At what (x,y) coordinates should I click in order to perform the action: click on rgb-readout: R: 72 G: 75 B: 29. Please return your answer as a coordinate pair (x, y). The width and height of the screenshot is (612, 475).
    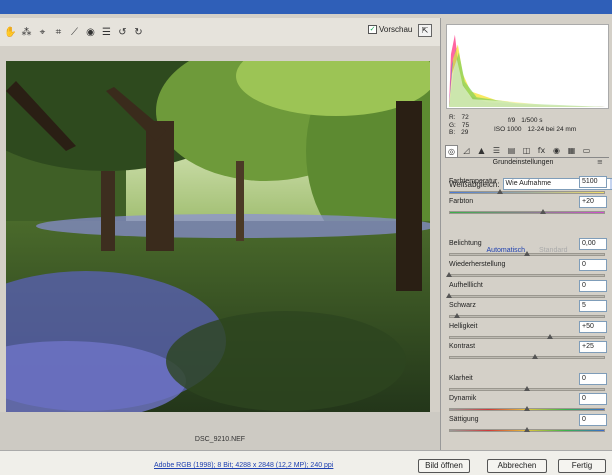
    Looking at the image, I should click on (459, 125).